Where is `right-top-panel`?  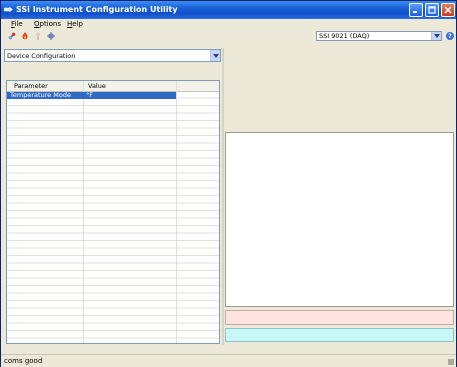
right-top-panel is located at coordinates (340, 89).